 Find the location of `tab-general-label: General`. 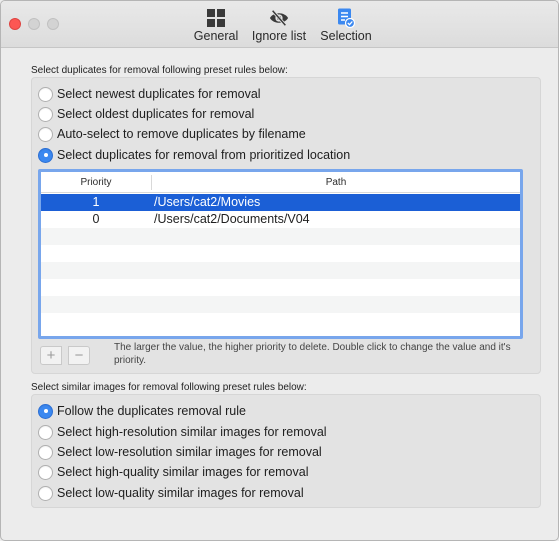

tab-general-label: General is located at coordinates (216, 36).